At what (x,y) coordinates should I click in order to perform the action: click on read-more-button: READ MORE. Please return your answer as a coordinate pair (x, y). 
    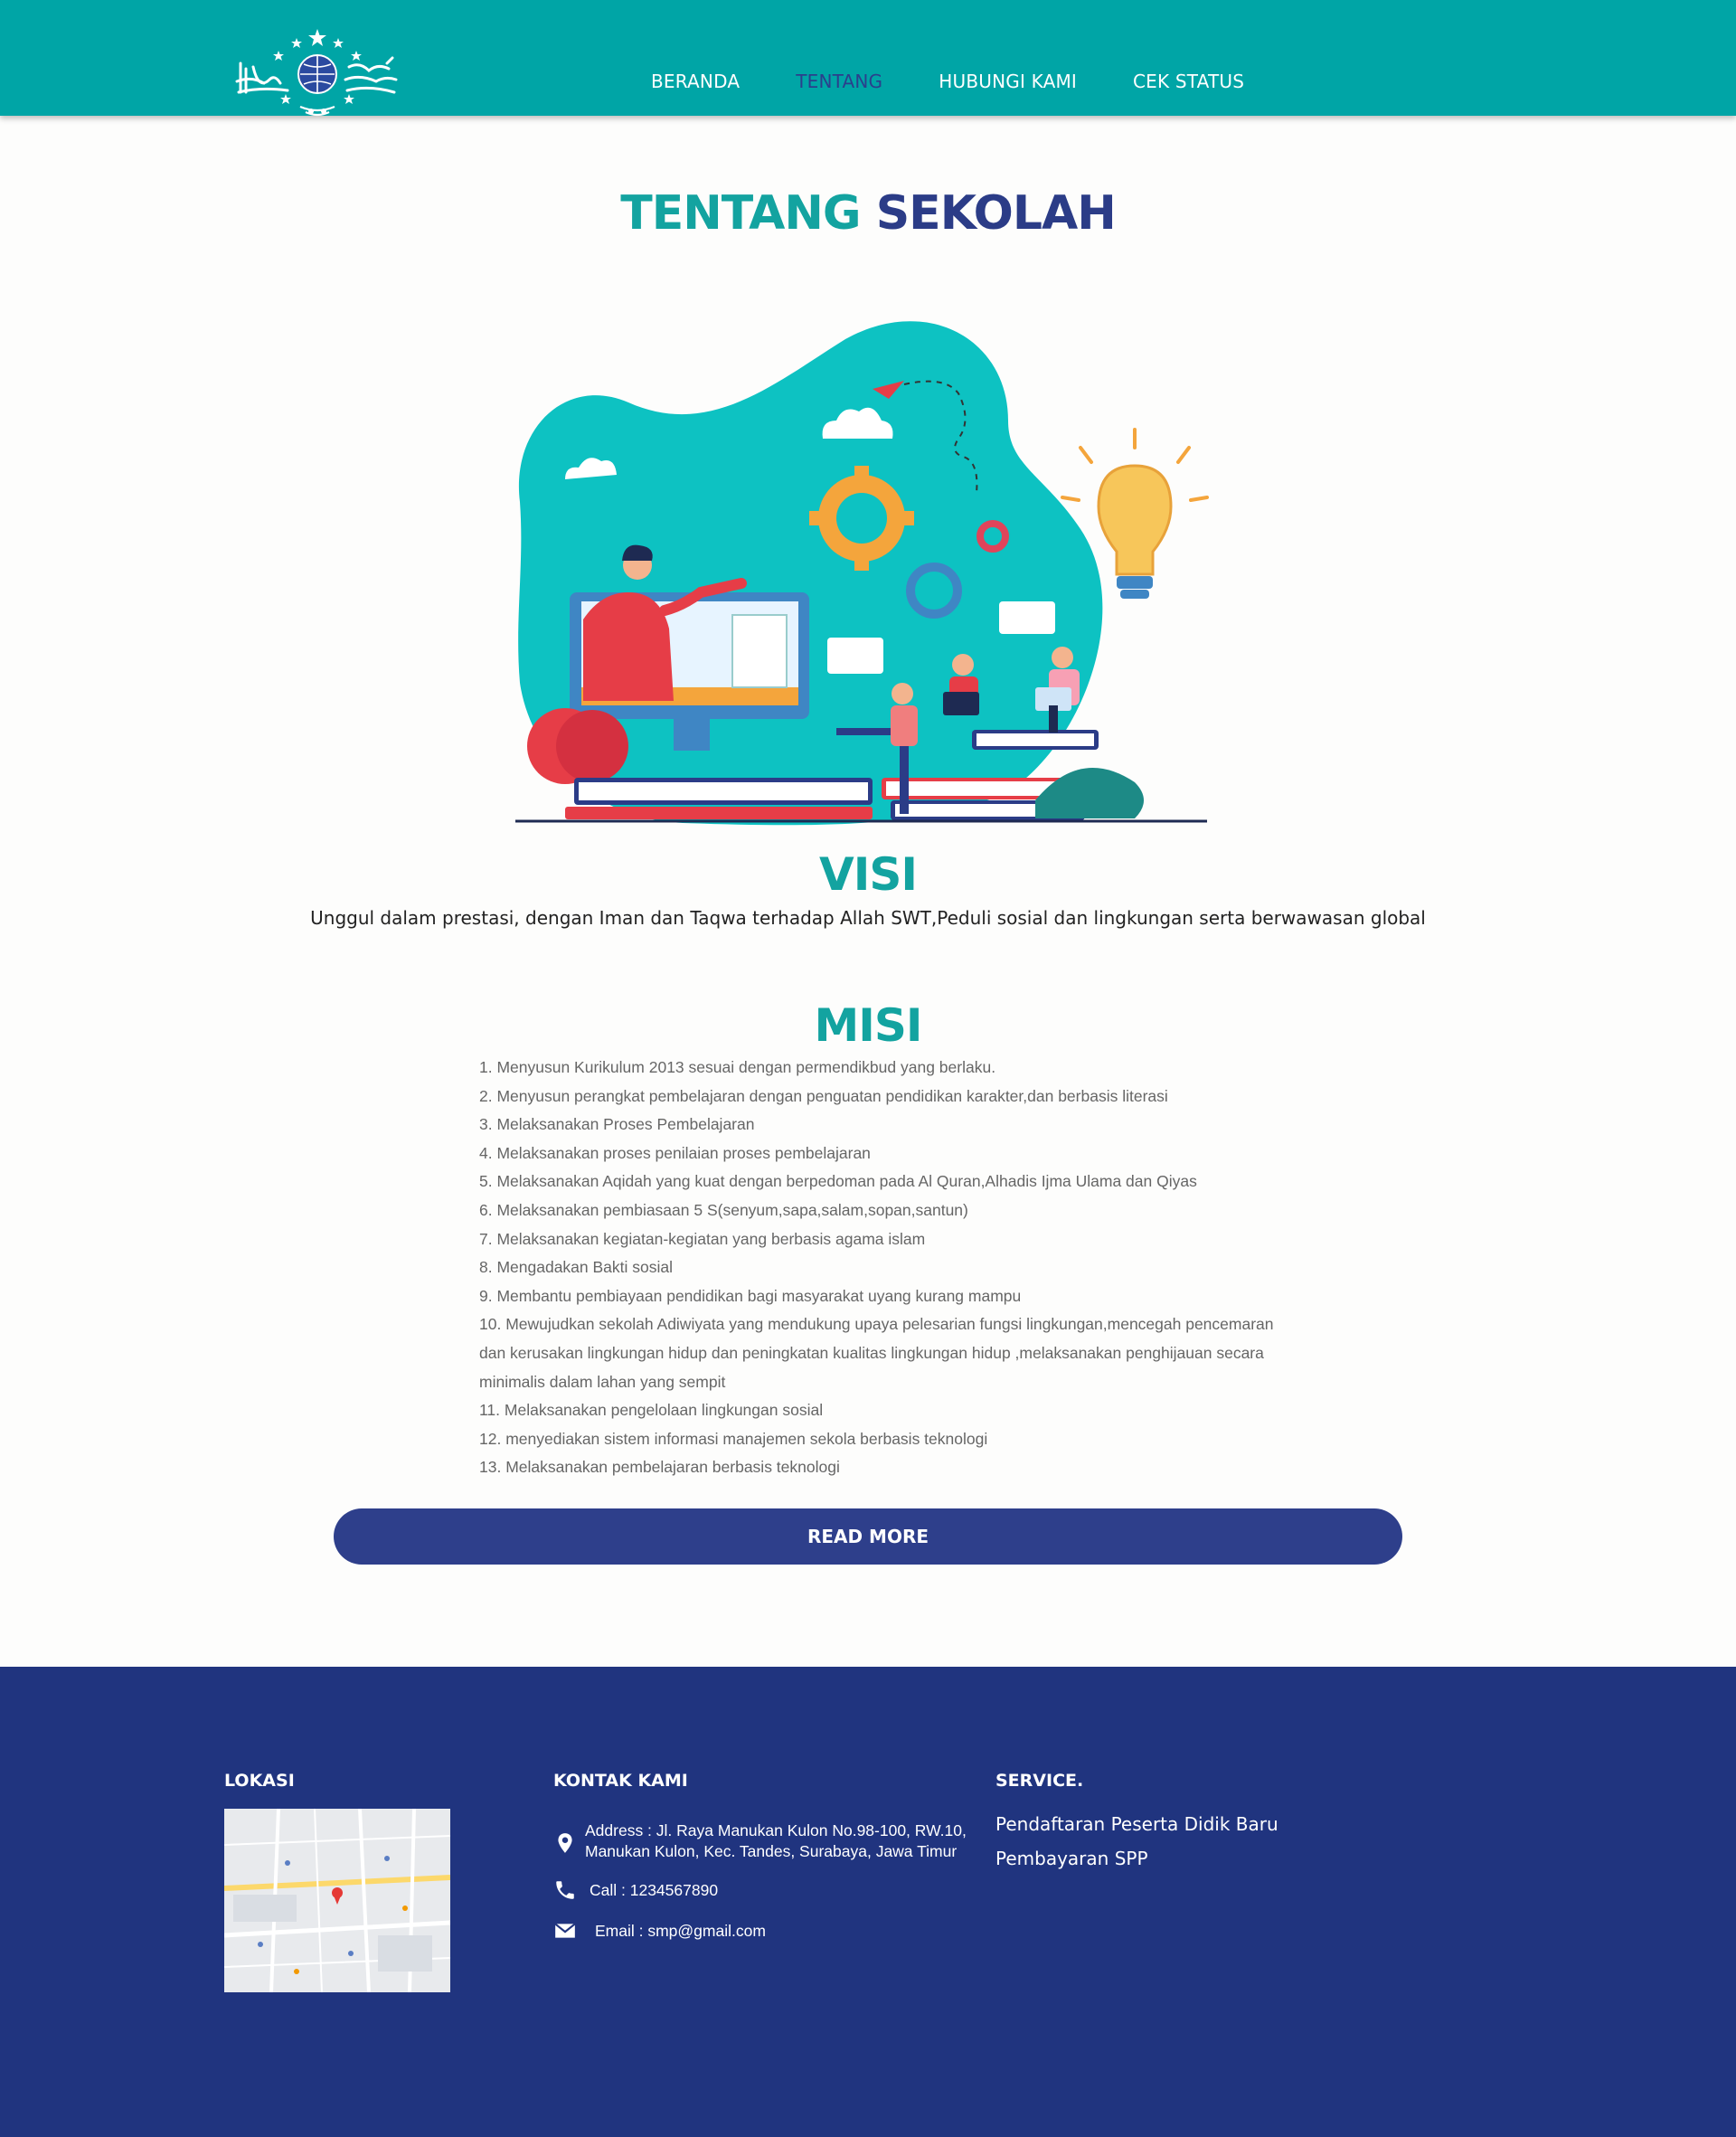
    Looking at the image, I should click on (868, 1536).